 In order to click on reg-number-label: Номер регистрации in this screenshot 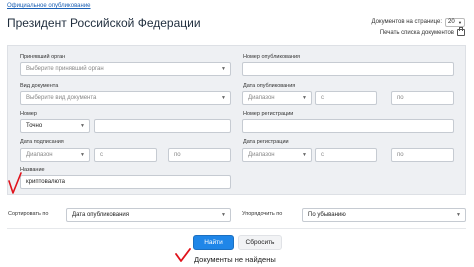, I will do `click(268, 114)`.